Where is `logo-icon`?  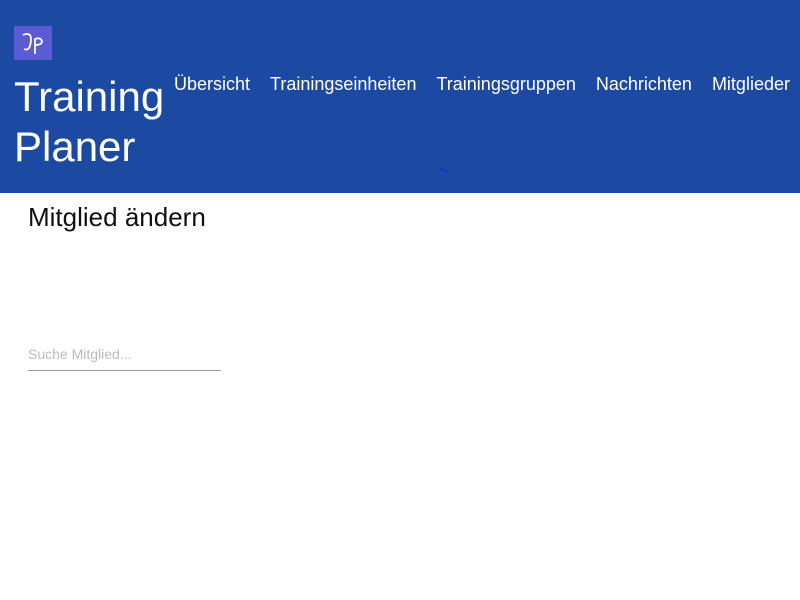 logo-icon is located at coordinates (32, 43).